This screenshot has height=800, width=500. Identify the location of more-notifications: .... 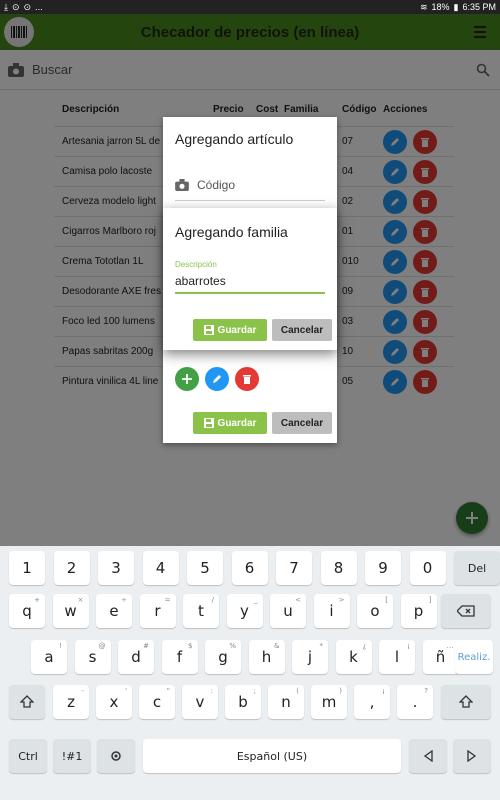
(39, 7).